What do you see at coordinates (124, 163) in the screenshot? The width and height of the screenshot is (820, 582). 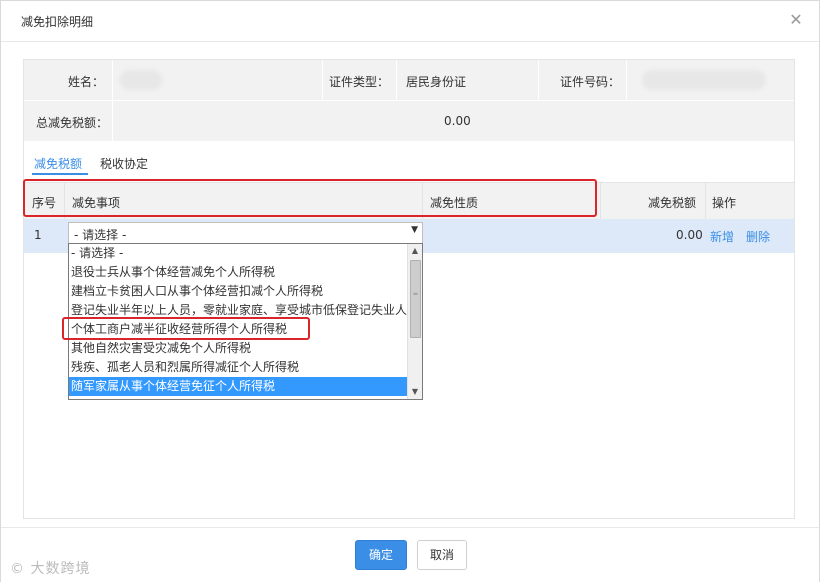 I see `tab-tax-treaty: 税收协定` at bounding box center [124, 163].